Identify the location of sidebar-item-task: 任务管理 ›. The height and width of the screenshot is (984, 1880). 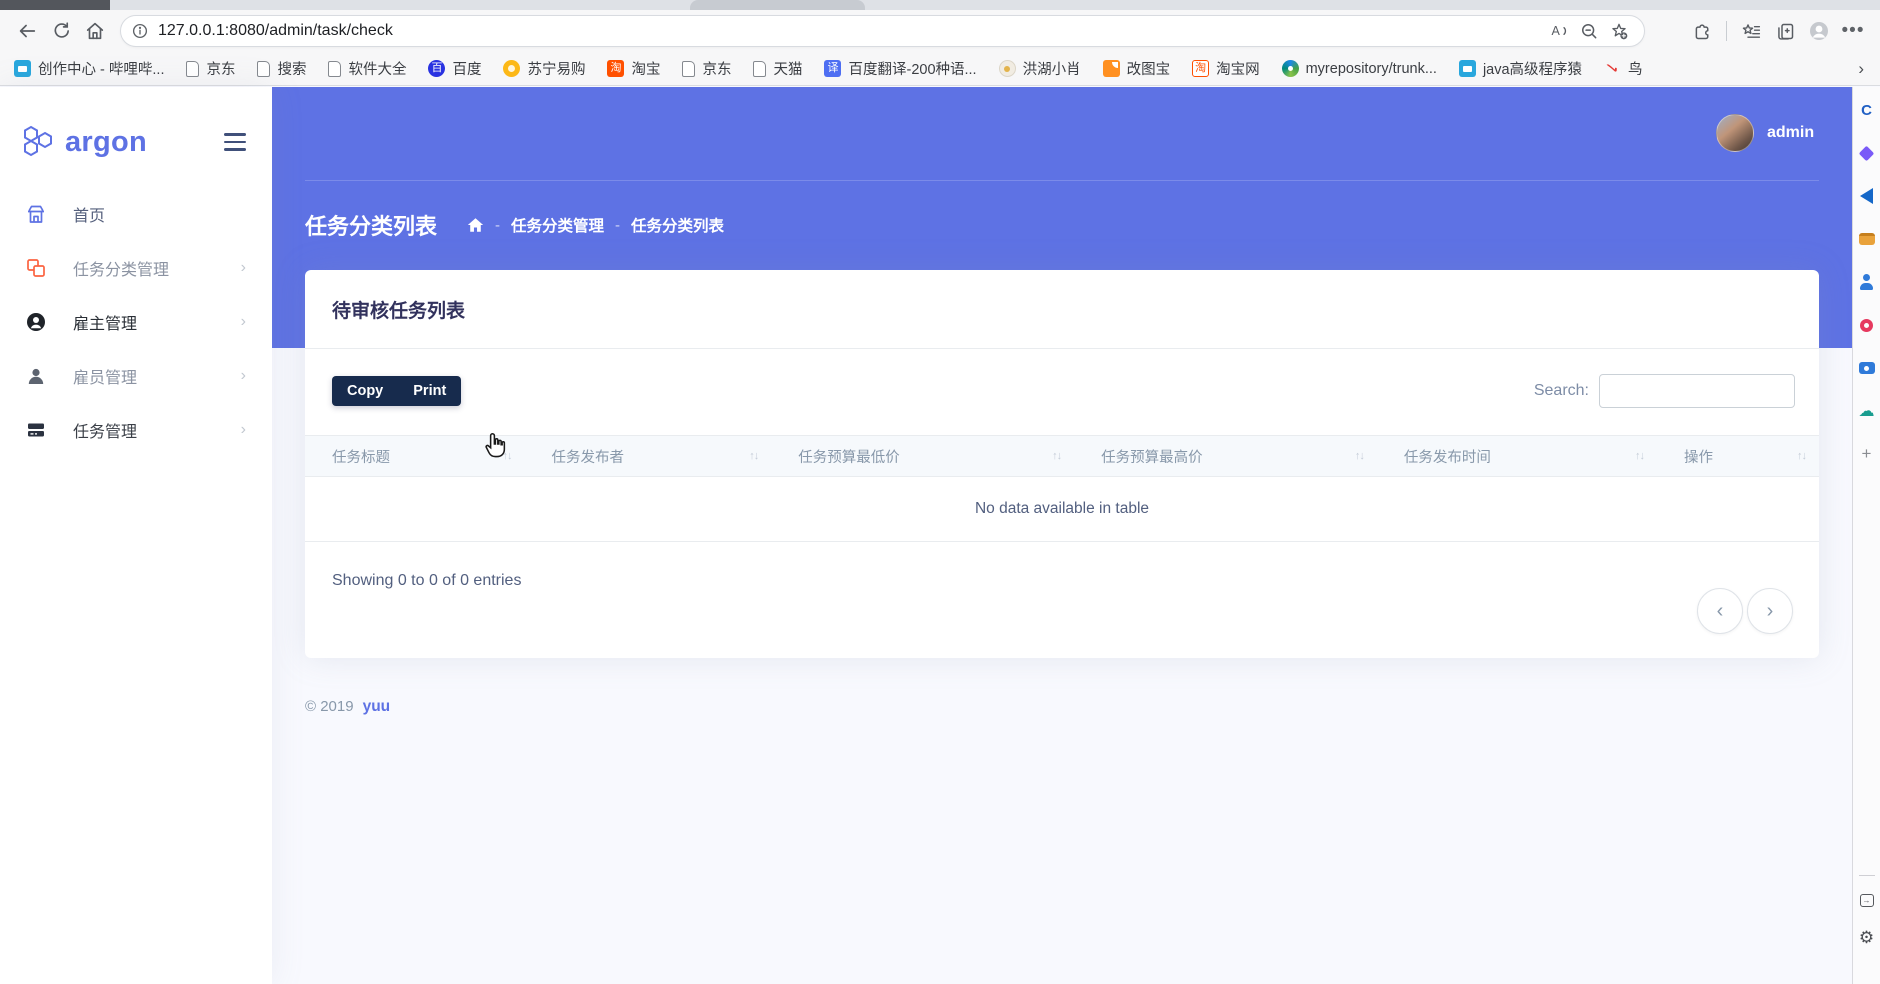
(136, 430).